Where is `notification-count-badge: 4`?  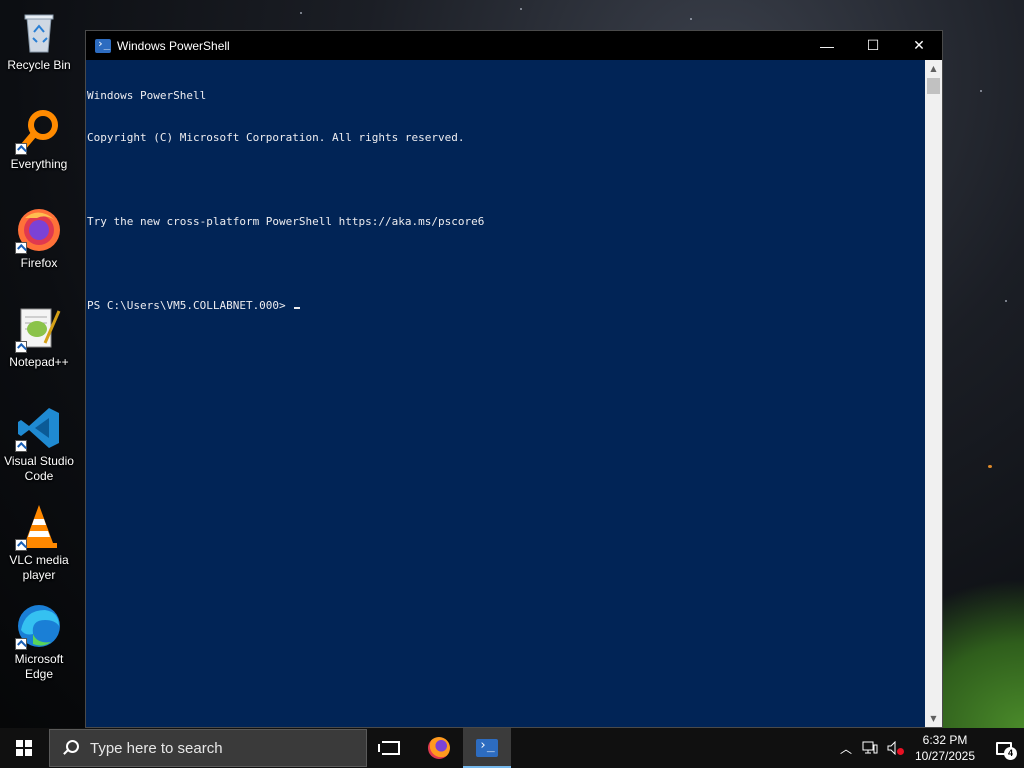 notification-count-badge: 4 is located at coordinates (1010, 753).